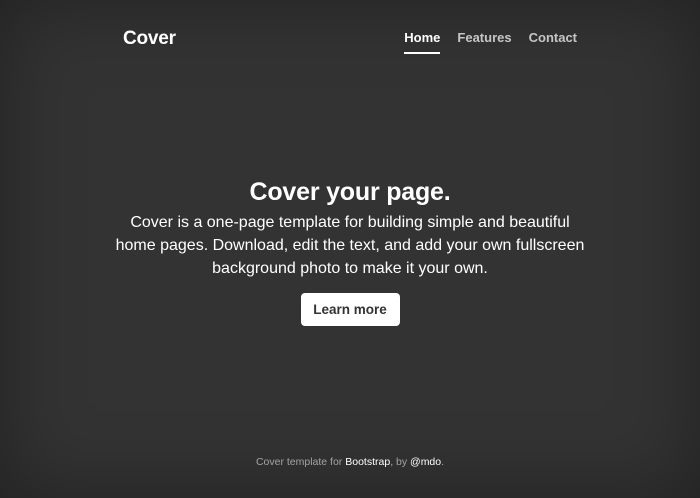  I want to click on nav-link-home: Home, so click(422, 42).